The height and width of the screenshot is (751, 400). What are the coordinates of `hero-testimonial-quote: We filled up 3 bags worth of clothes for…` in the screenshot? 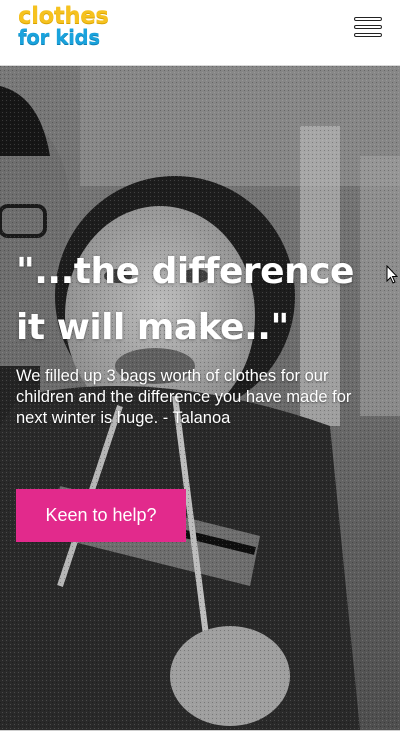 It's located at (184, 397).